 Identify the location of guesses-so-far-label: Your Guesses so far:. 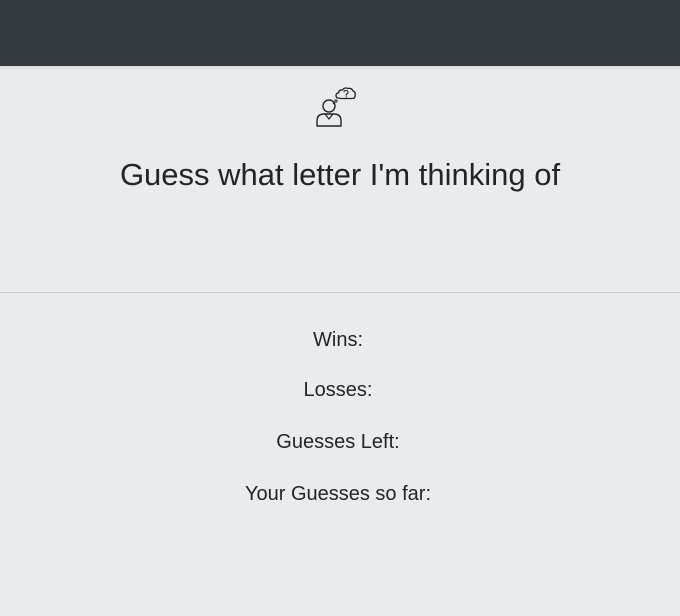
(338, 494).